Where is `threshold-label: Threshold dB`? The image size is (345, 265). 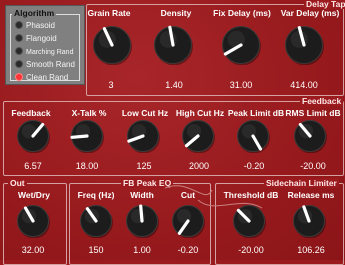 threshold-label: Threshold dB is located at coordinates (251, 195).